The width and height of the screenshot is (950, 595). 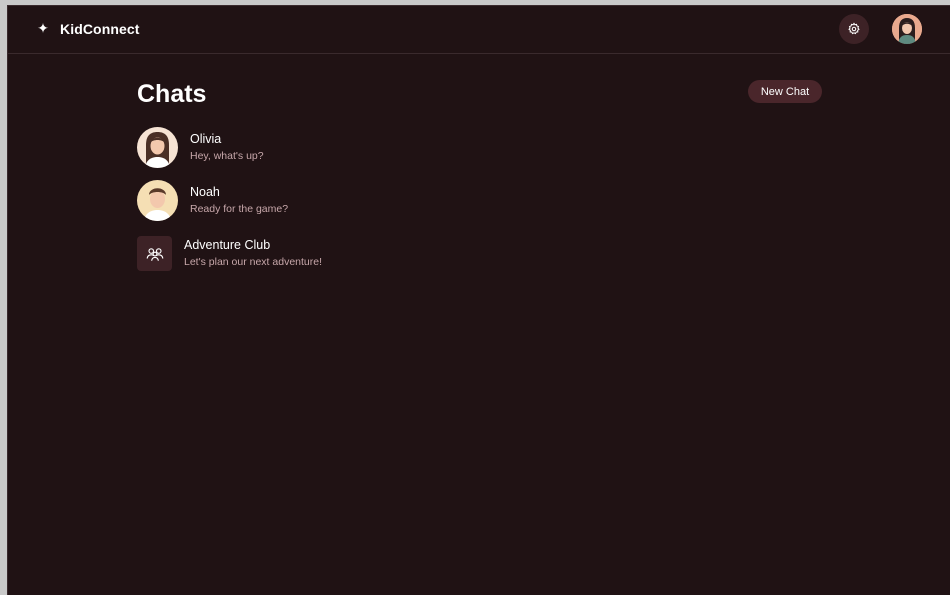 I want to click on settings-button, so click(x=854, y=29).